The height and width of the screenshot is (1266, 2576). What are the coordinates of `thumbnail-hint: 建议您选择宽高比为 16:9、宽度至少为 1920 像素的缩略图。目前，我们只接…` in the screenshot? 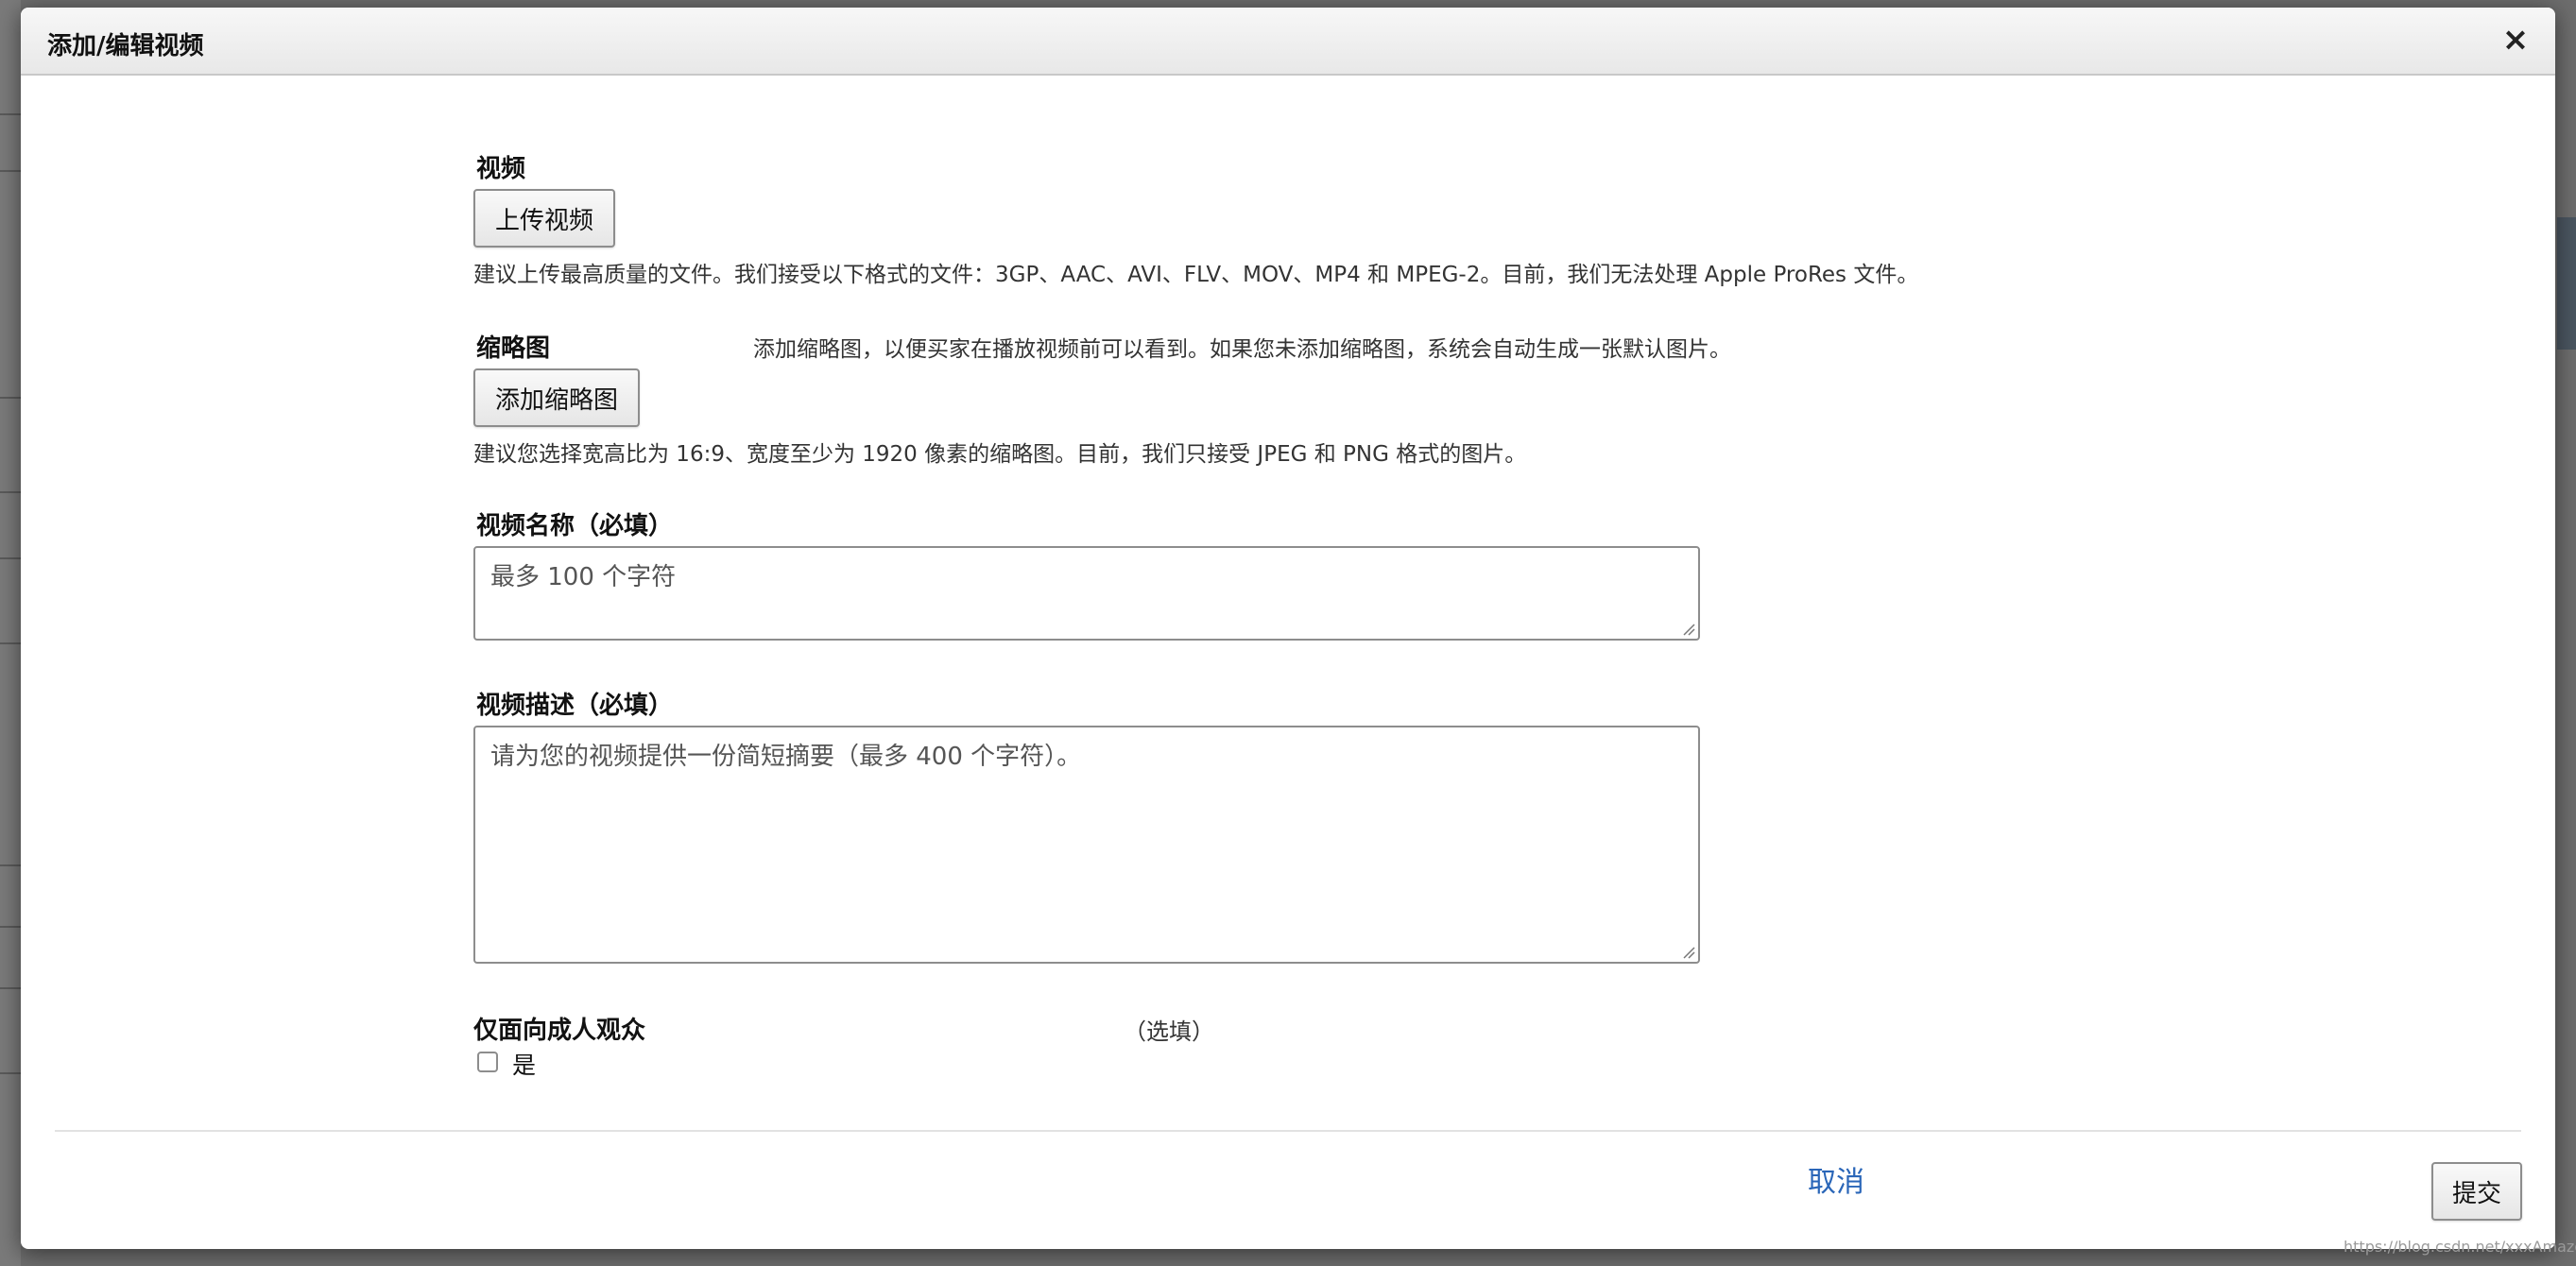 It's located at (1000, 454).